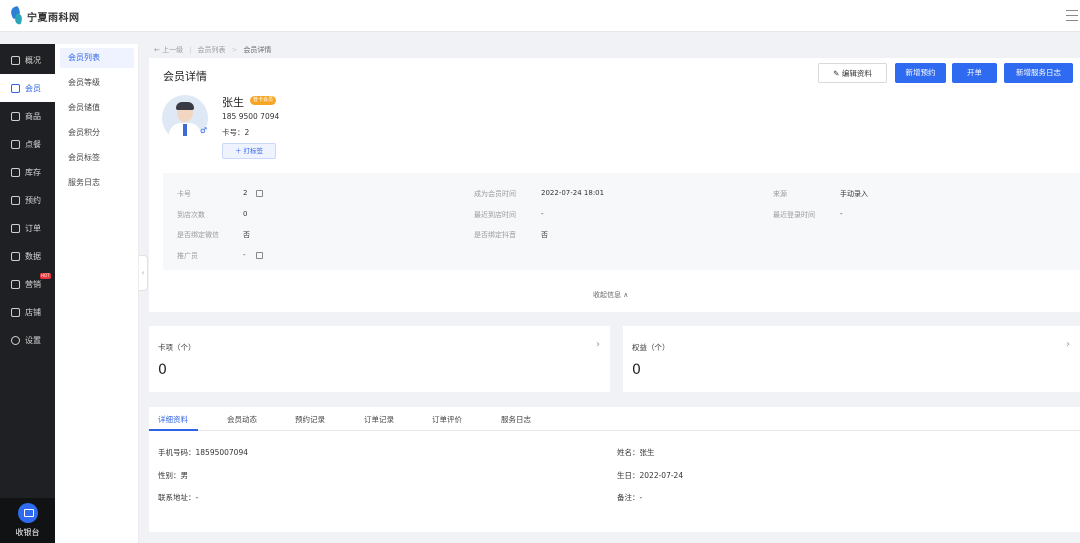  Describe the element at coordinates (1038, 73) in the screenshot. I see `new-service-log-button: 新增服务日志` at that location.